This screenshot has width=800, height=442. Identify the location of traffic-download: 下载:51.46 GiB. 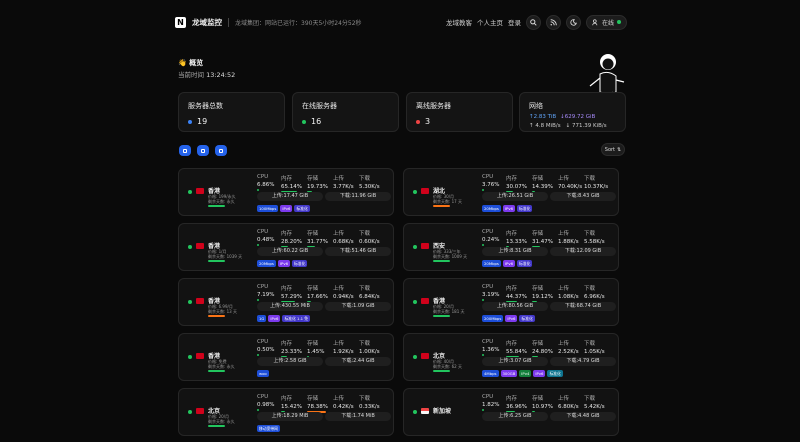
(358, 251).